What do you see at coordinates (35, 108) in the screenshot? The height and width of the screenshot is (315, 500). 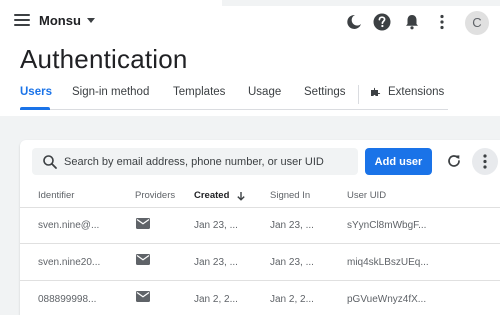 I see `active-tab-indicator` at bounding box center [35, 108].